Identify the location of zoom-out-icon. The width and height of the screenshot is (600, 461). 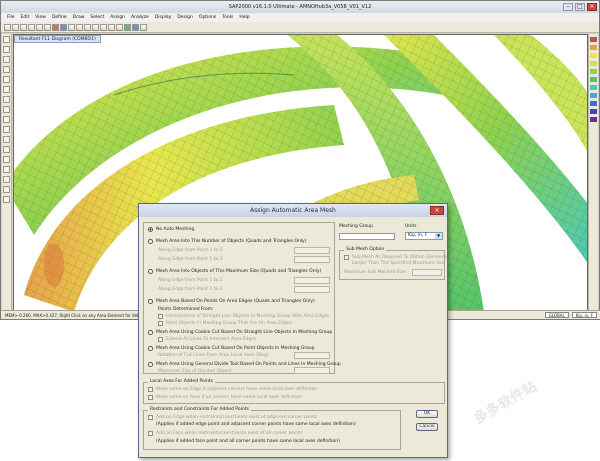
(79, 27).